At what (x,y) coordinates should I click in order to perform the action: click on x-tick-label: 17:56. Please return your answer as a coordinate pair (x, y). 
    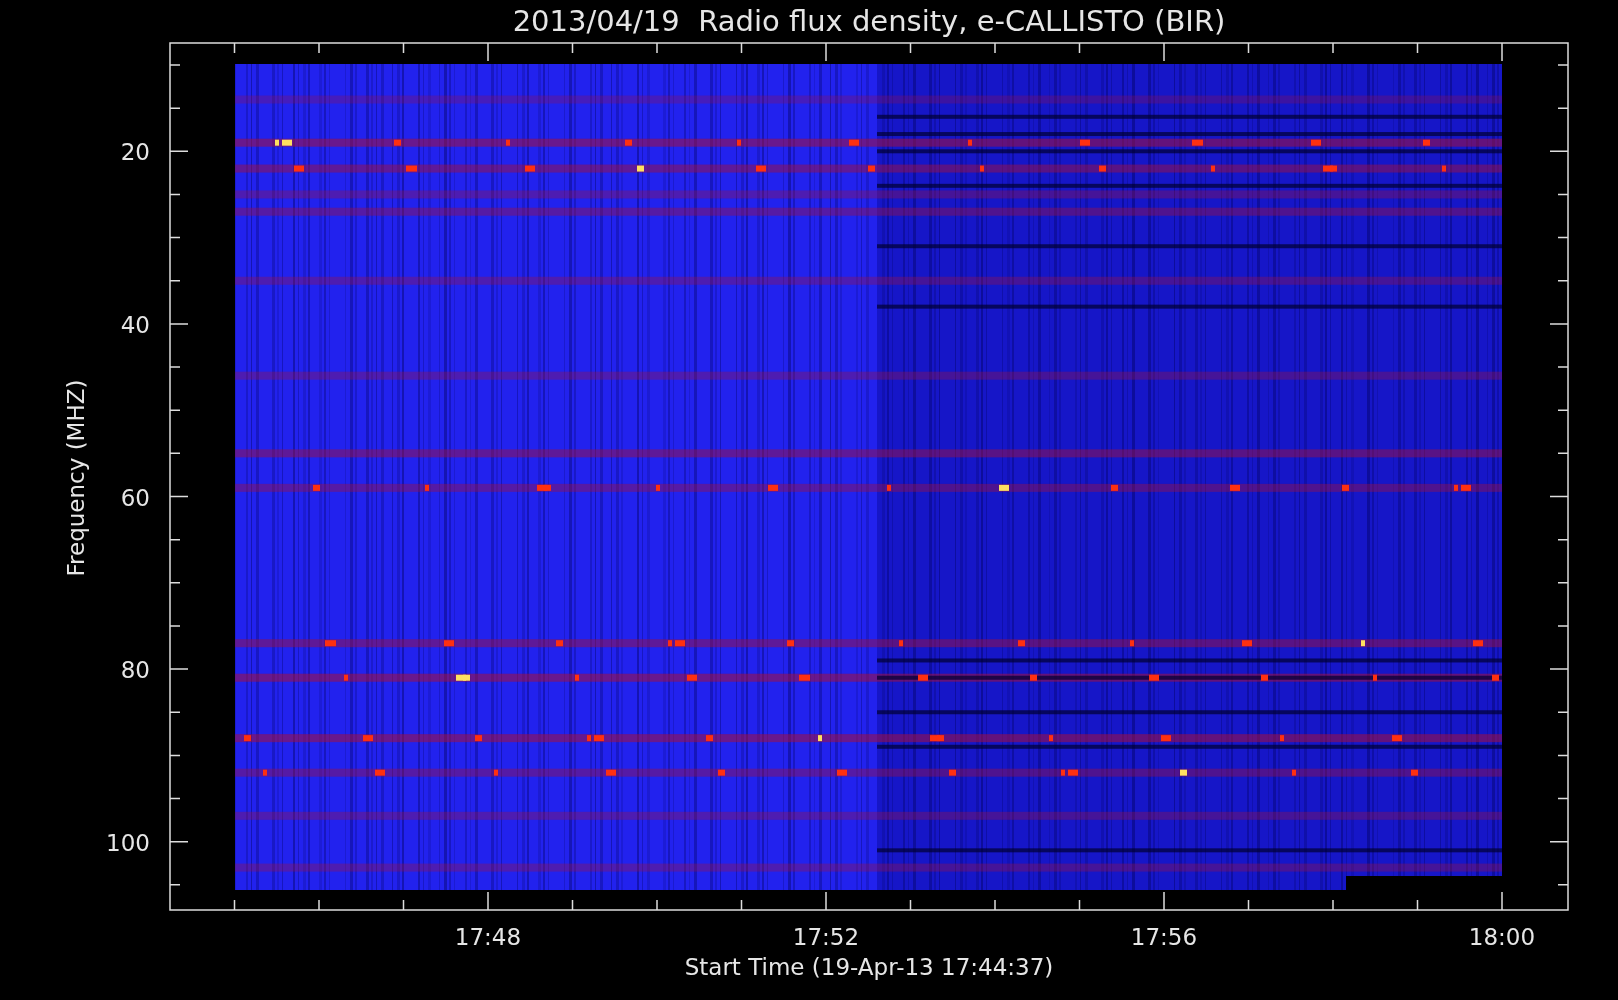
    Looking at the image, I should click on (1164, 937).